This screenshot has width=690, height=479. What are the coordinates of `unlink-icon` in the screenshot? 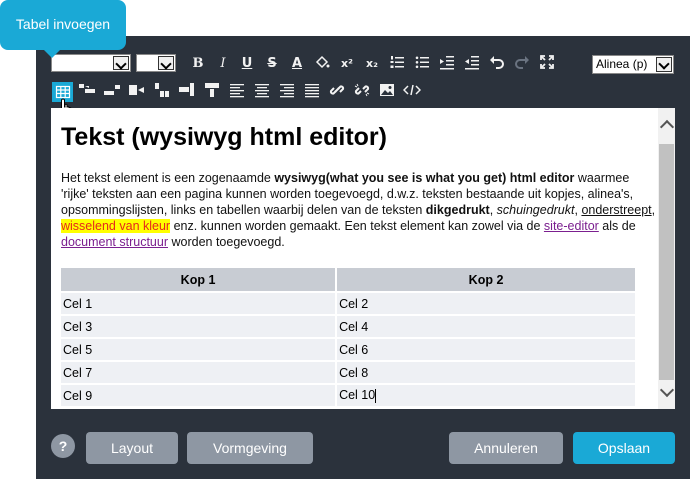 It's located at (362, 90).